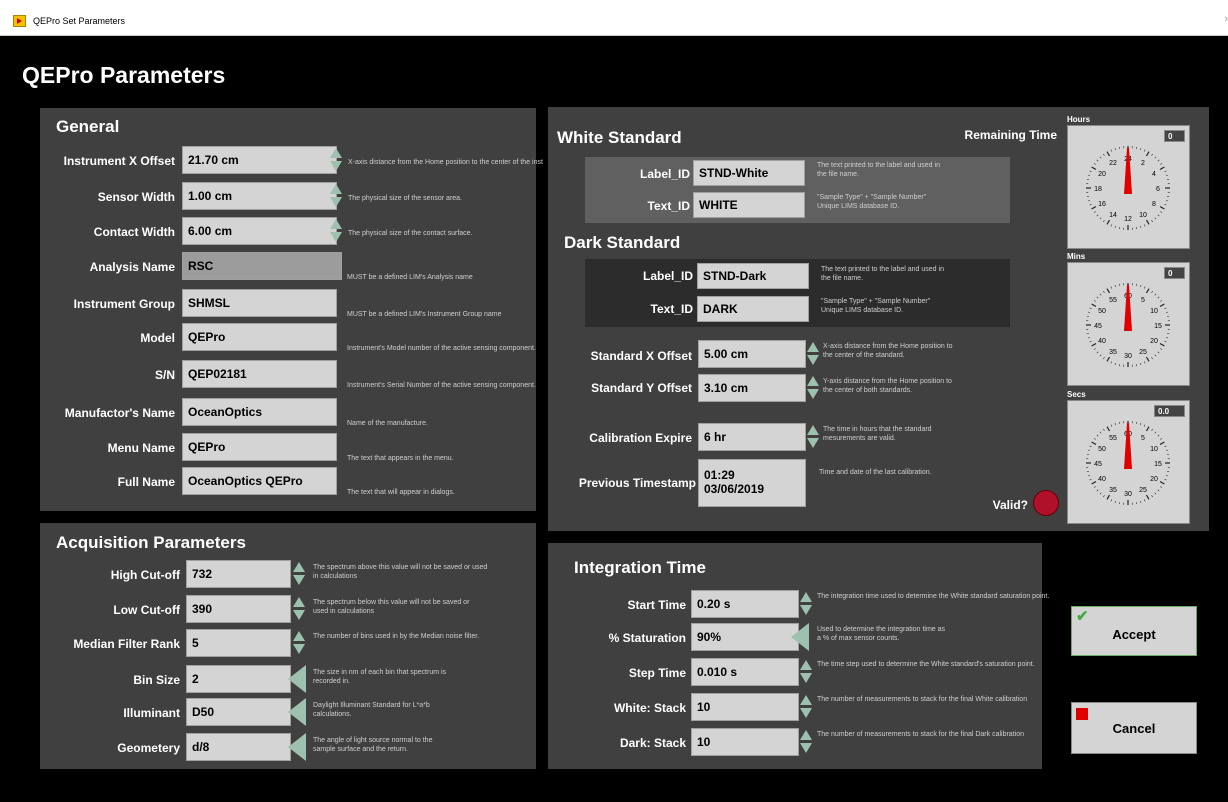 The image size is (1228, 802). What do you see at coordinates (1226, 19) in the screenshot?
I see `chevron-right-icon: ›` at bounding box center [1226, 19].